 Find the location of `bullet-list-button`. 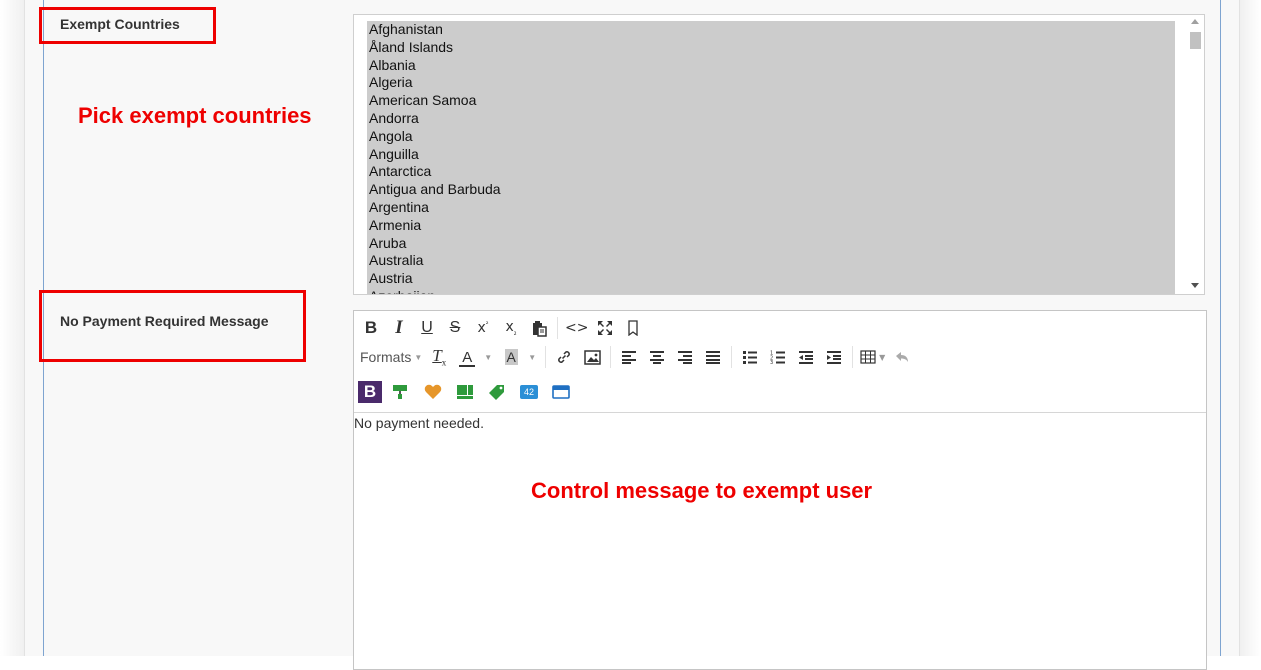

bullet-list-button is located at coordinates (750, 357).